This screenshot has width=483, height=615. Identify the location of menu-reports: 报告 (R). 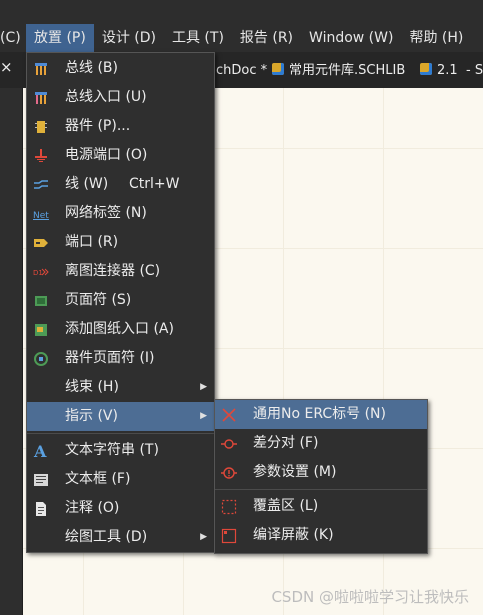
(266, 38).